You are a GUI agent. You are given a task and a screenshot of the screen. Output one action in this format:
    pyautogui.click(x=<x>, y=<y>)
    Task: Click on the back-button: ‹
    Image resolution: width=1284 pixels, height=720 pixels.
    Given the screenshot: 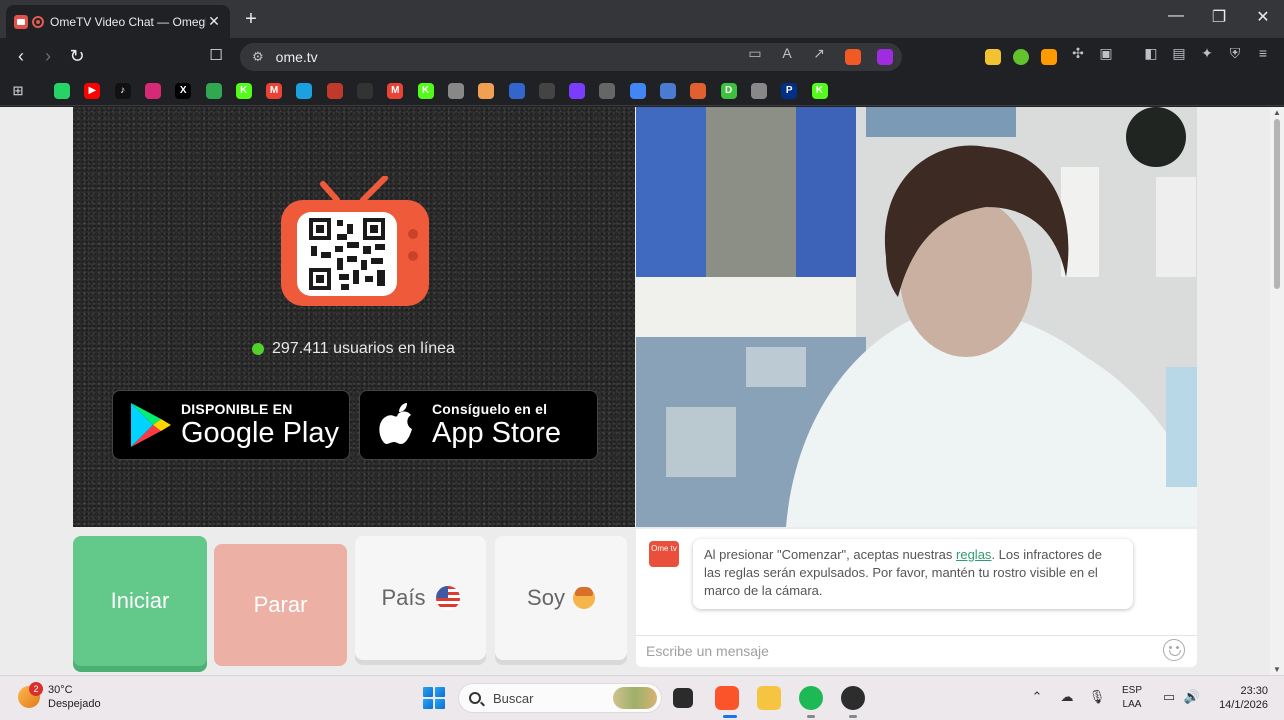 What is the action you would take?
    pyautogui.click(x=21, y=56)
    